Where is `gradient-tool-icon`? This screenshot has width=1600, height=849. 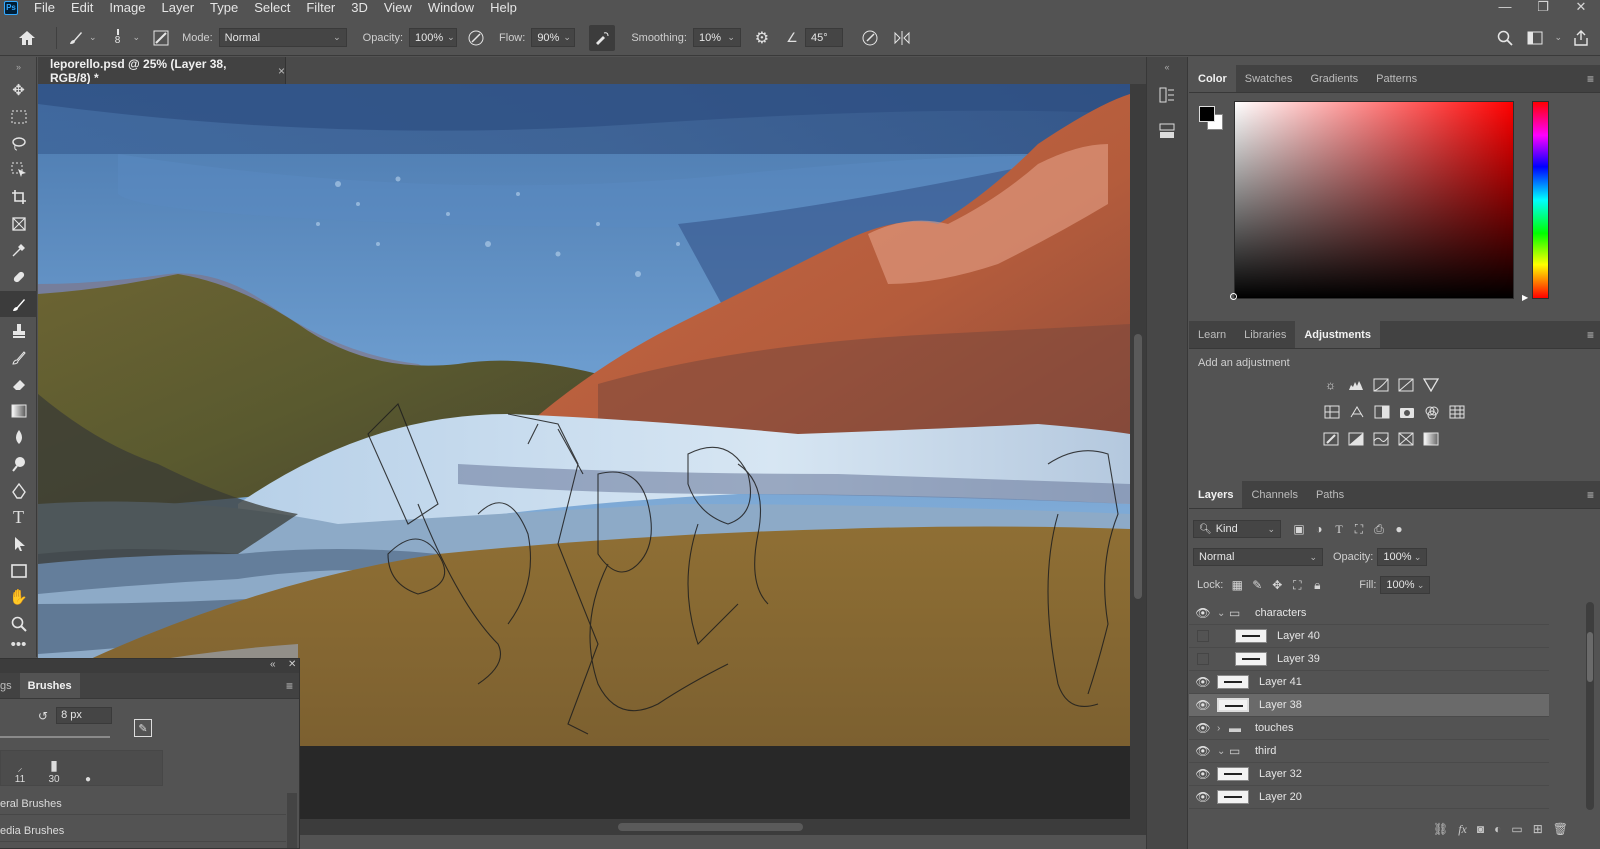
gradient-tool-icon is located at coordinates (18, 410).